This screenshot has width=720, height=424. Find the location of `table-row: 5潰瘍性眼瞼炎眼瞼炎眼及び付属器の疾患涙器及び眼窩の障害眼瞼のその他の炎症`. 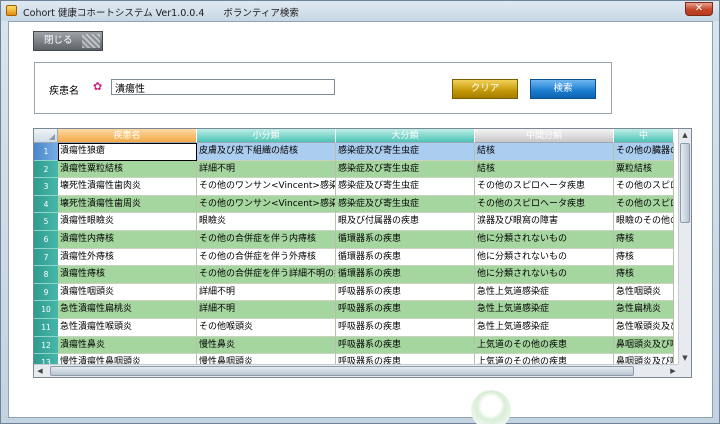

table-row: 5潰瘍性眼瞼炎眼瞼炎眼及び付属器の疾患涙器及び眼窩の障害眼瞼のその他の炎症 is located at coordinates (354, 222).